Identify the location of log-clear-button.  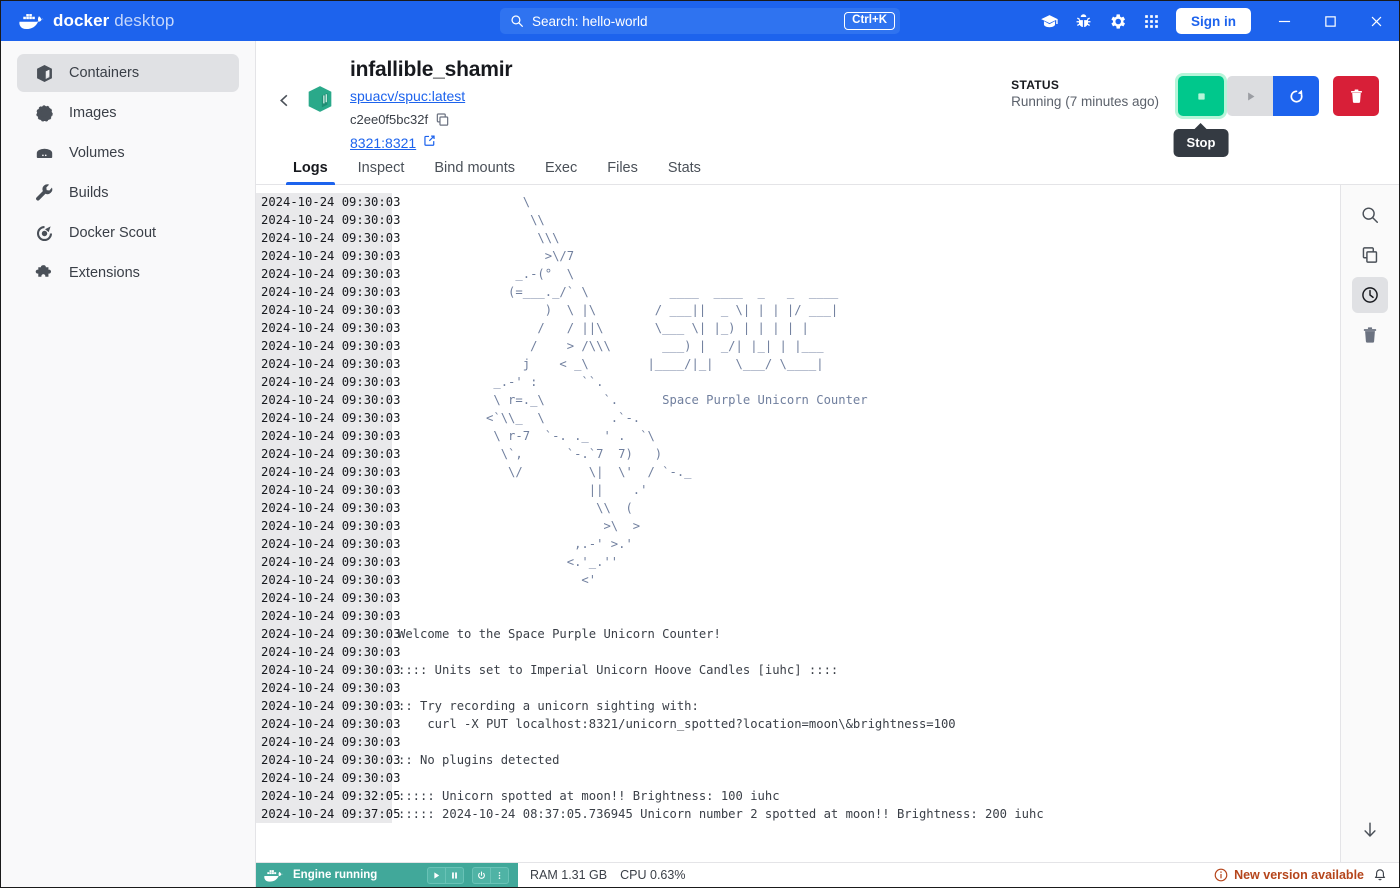
(1370, 335).